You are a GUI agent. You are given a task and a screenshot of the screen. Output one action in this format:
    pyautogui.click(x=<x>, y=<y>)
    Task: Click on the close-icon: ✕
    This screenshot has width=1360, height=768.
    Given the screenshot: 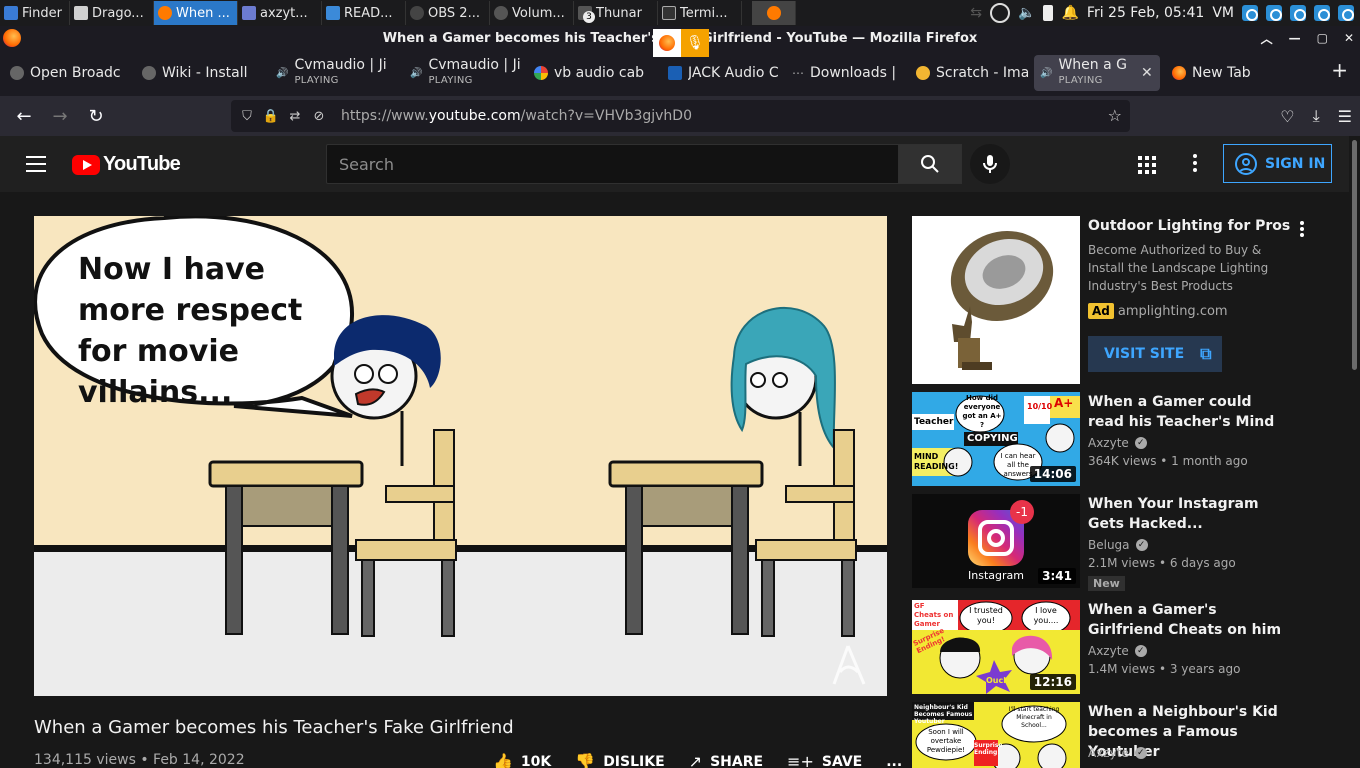 What is the action you would take?
    pyautogui.click(x=1349, y=38)
    